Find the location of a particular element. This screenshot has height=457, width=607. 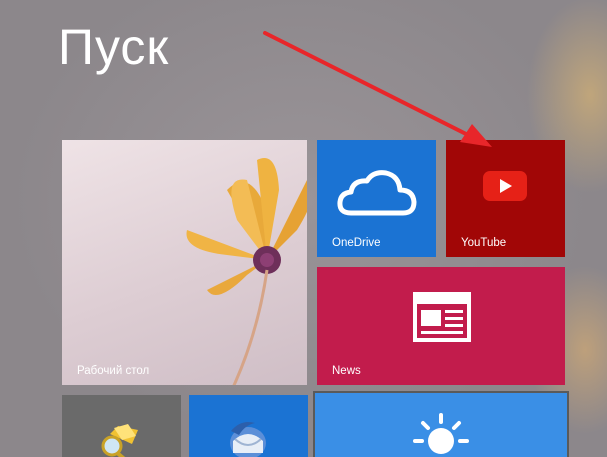

tile-app-mail is located at coordinates (248, 426).